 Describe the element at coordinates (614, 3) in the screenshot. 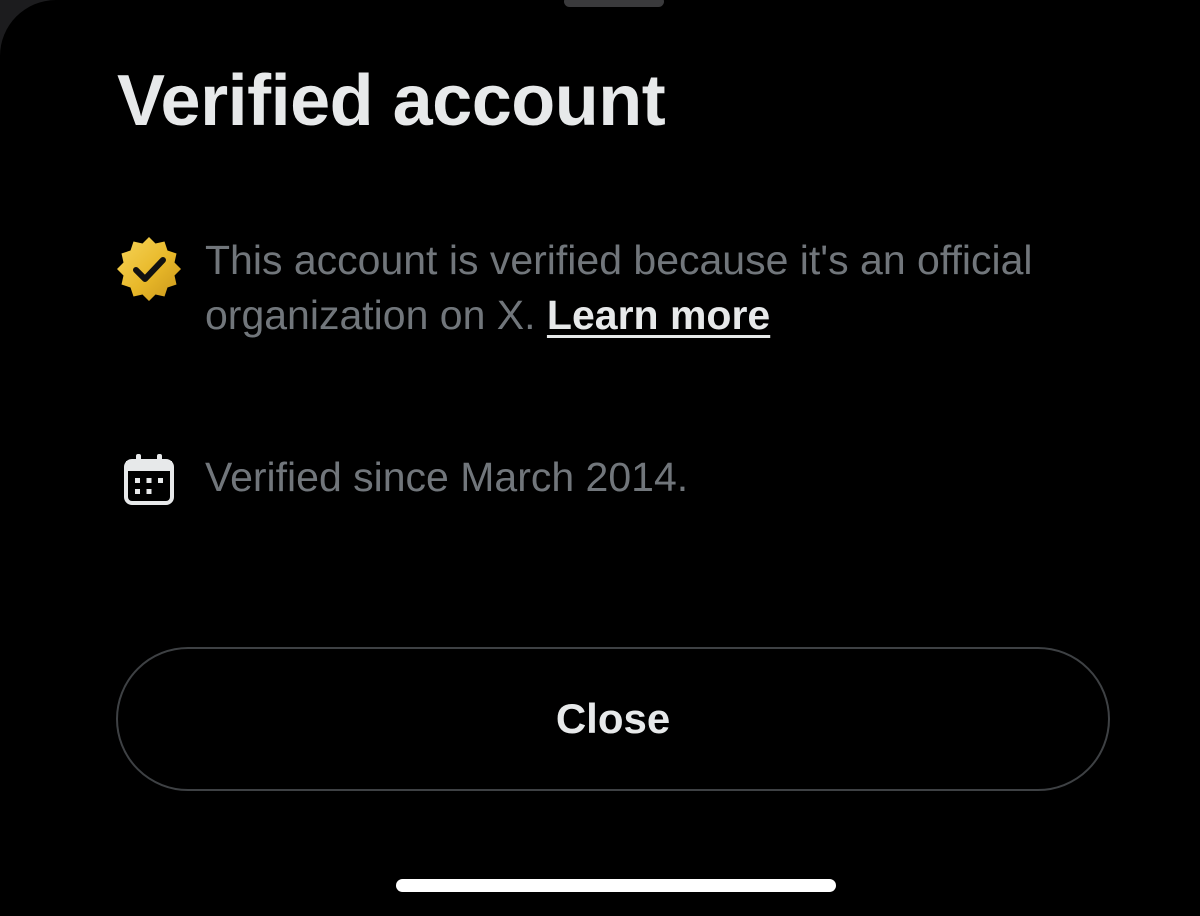

I see `sheet-grabber-handle` at that location.